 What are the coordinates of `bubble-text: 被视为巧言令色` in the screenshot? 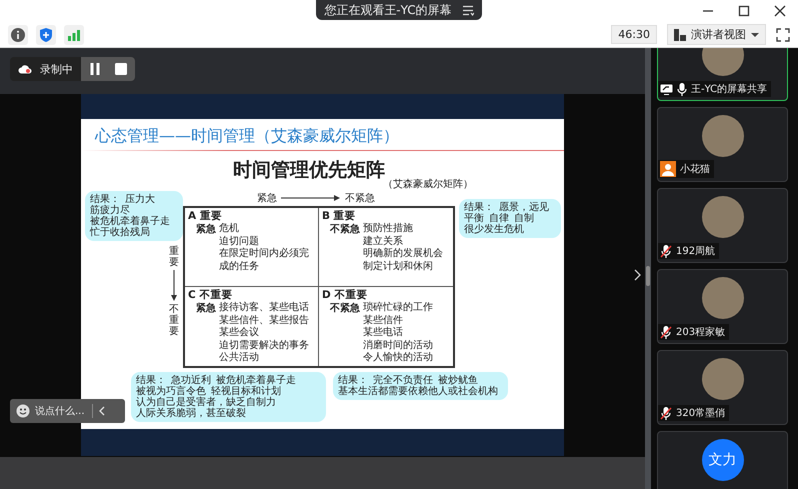 It's located at (171, 391).